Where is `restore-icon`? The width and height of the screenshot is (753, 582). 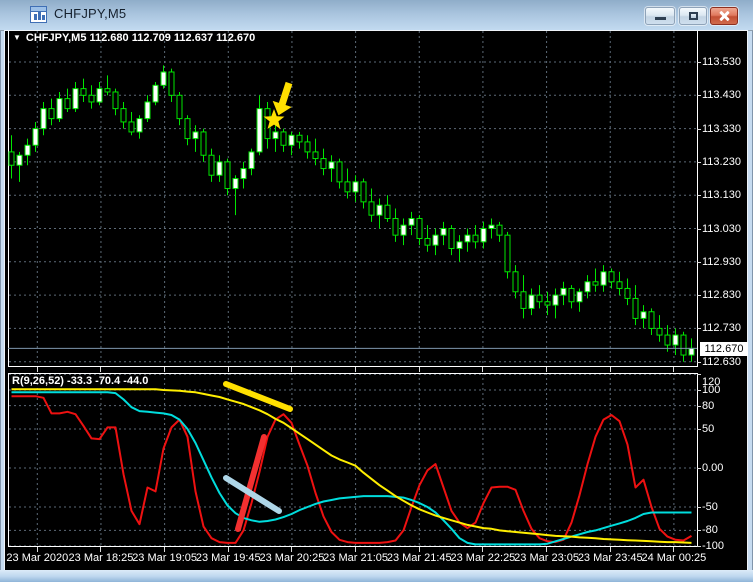 restore-icon is located at coordinates (693, 16).